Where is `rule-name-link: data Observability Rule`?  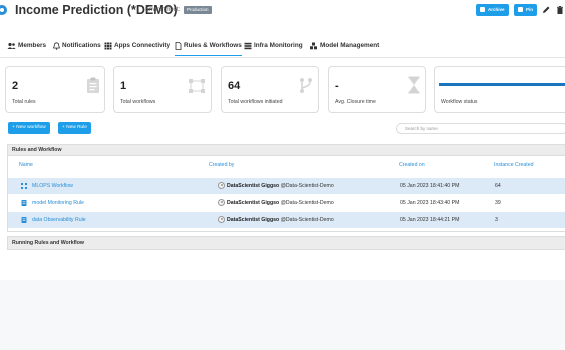 rule-name-link: data Observability Rule is located at coordinates (59, 220).